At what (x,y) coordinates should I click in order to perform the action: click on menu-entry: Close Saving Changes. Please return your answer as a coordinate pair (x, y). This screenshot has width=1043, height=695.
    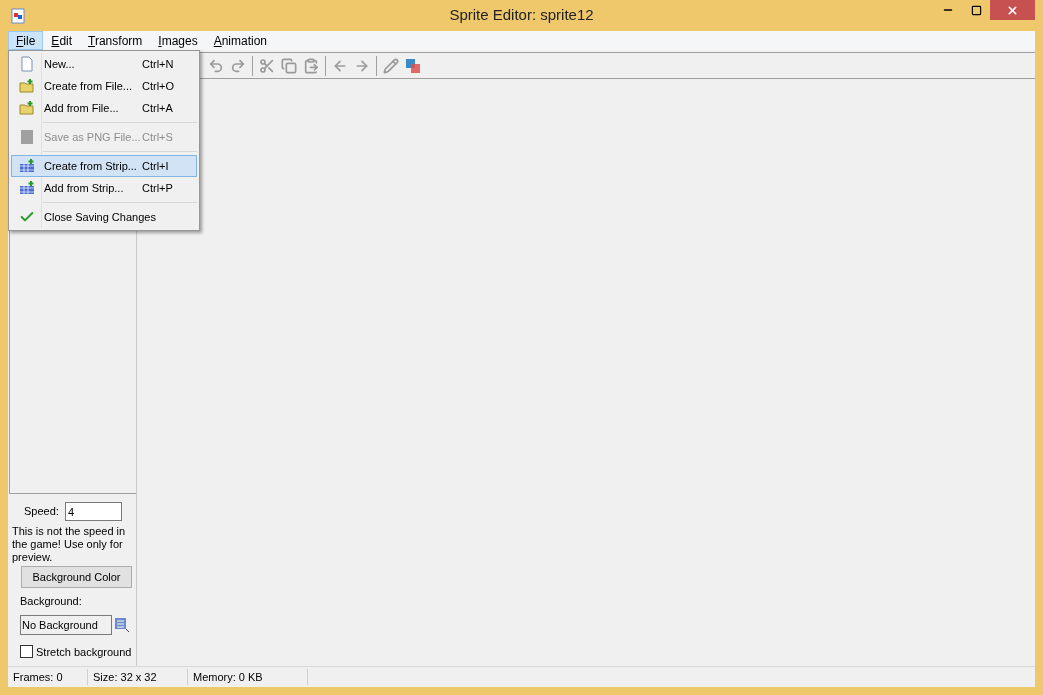
    Looking at the image, I should click on (104, 217).